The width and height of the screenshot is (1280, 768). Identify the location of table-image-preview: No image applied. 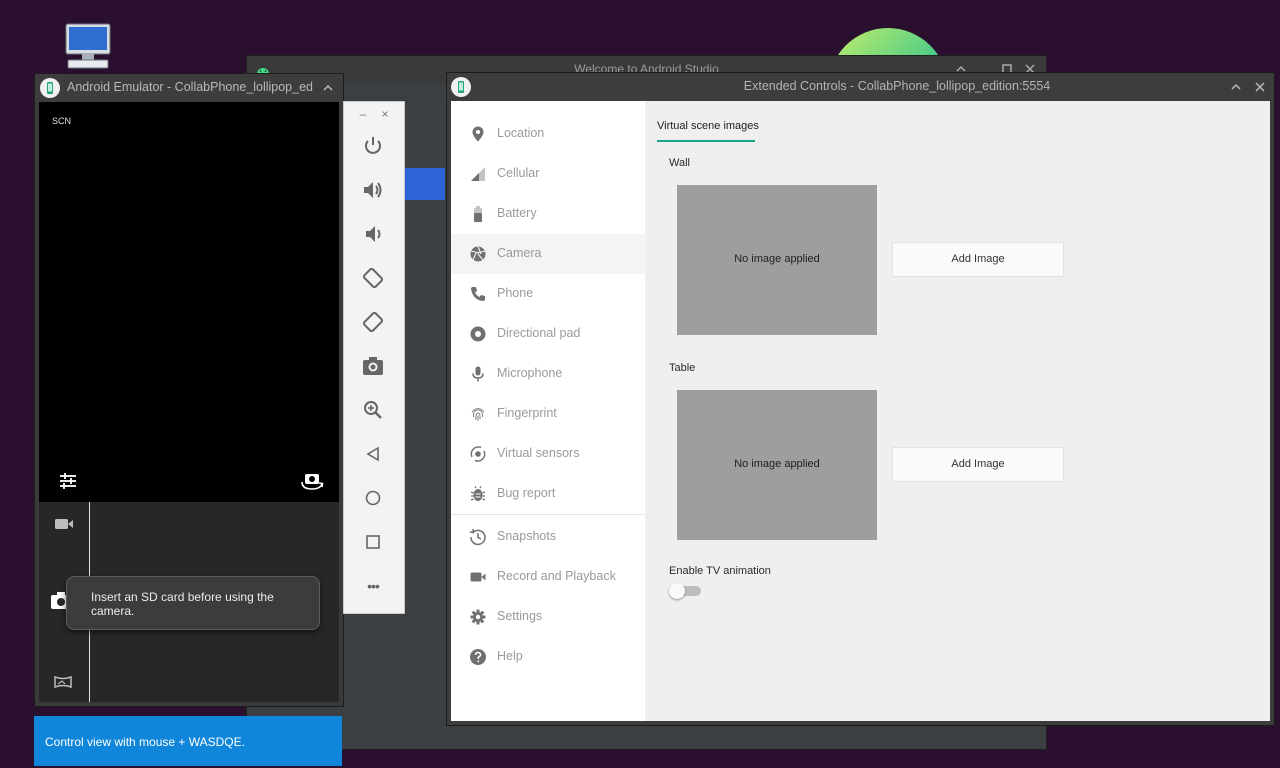
(777, 465).